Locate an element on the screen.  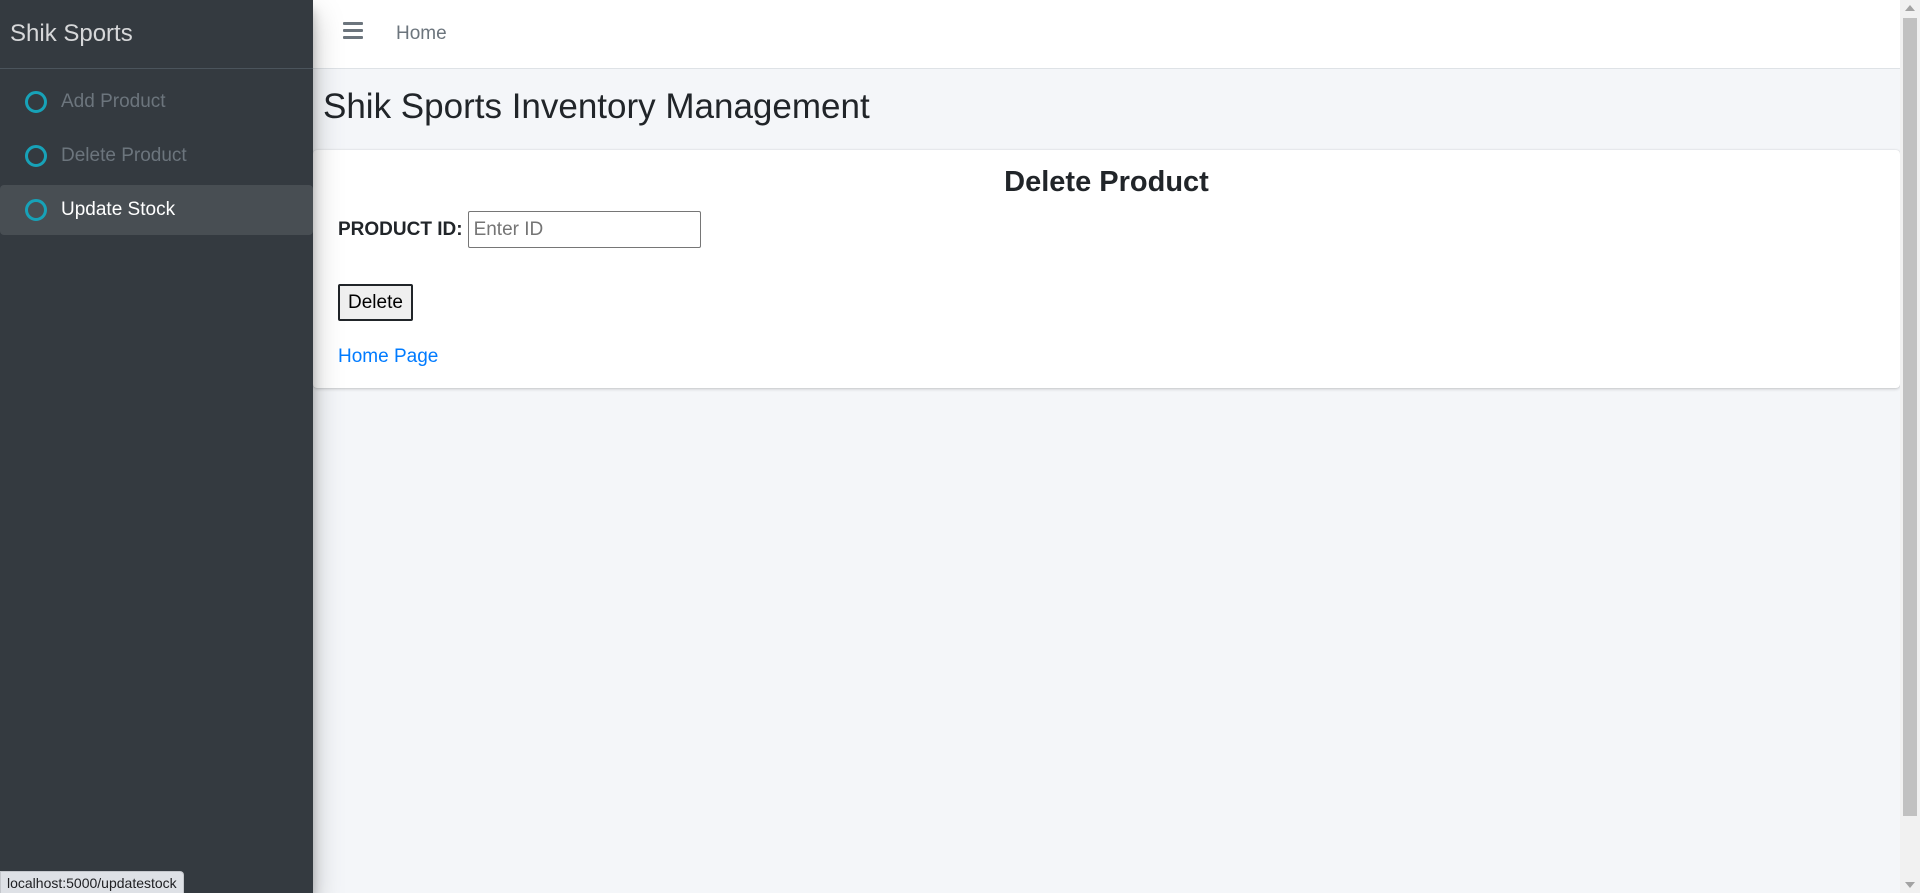
brand-text: Shik Sports is located at coordinates (71, 33).